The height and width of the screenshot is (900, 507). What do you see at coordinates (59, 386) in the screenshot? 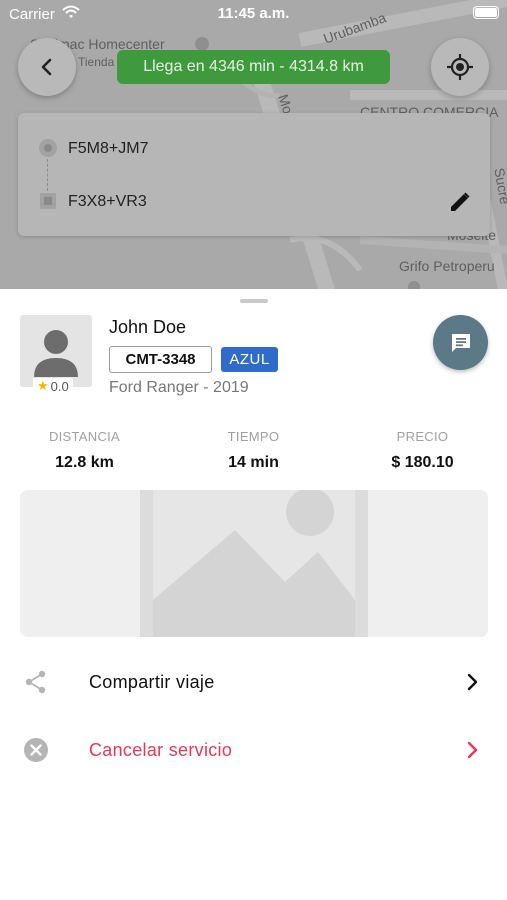
I see `rating-value: 0.0` at bounding box center [59, 386].